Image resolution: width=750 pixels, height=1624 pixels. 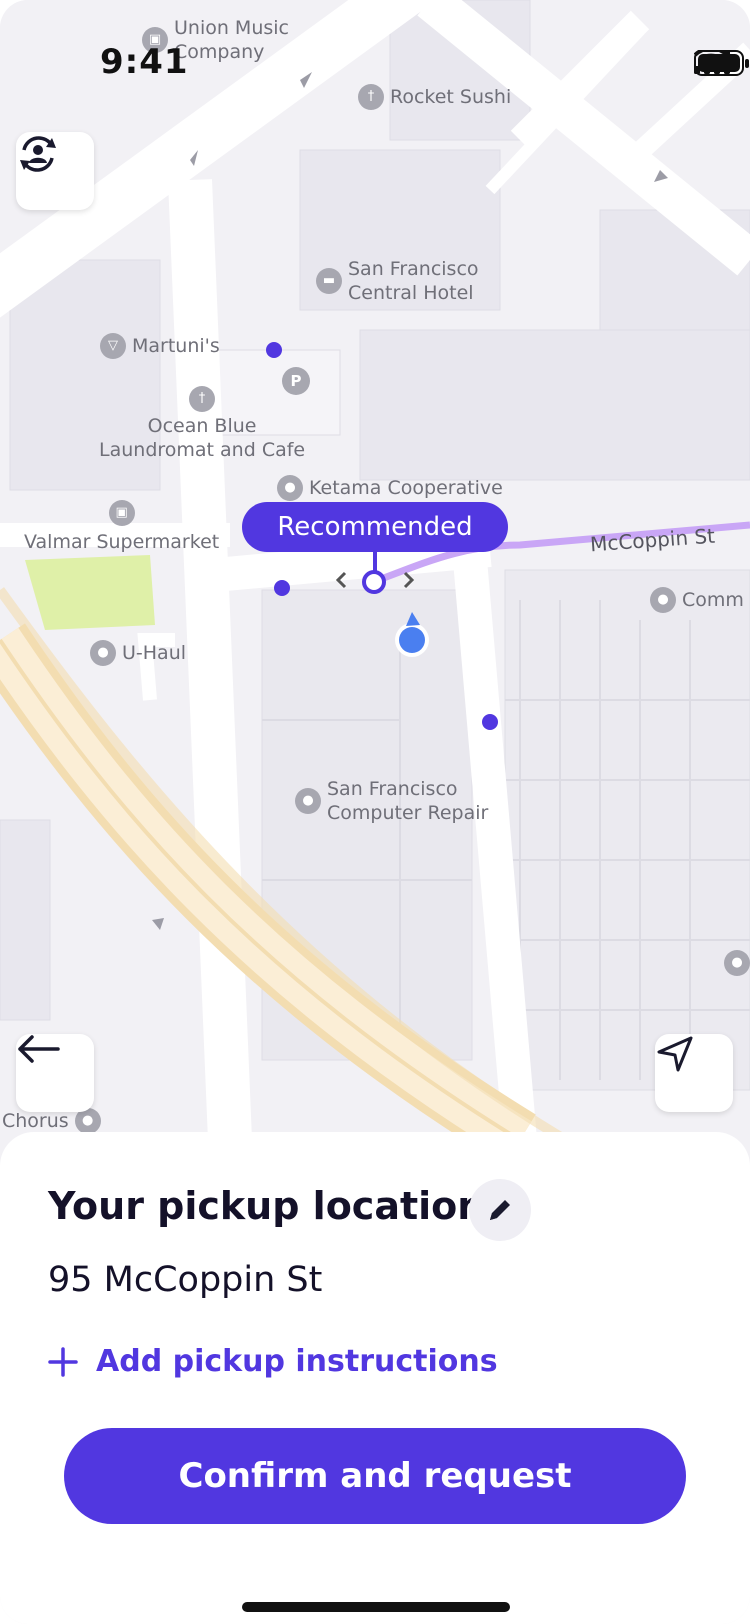 What do you see at coordinates (376, 1607) in the screenshot?
I see `home-indicator` at bounding box center [376, 1607].